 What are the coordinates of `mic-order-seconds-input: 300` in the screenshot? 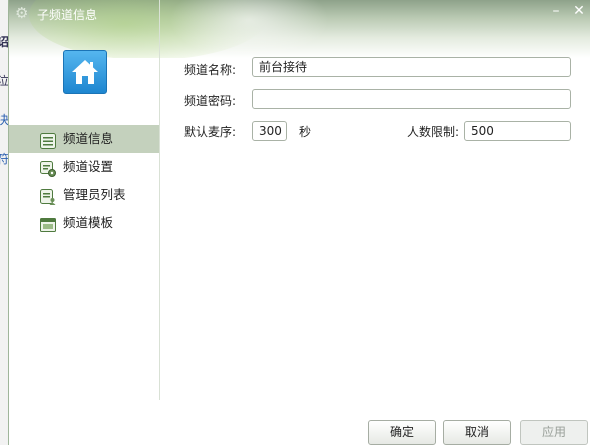 It's located at (269, 131).